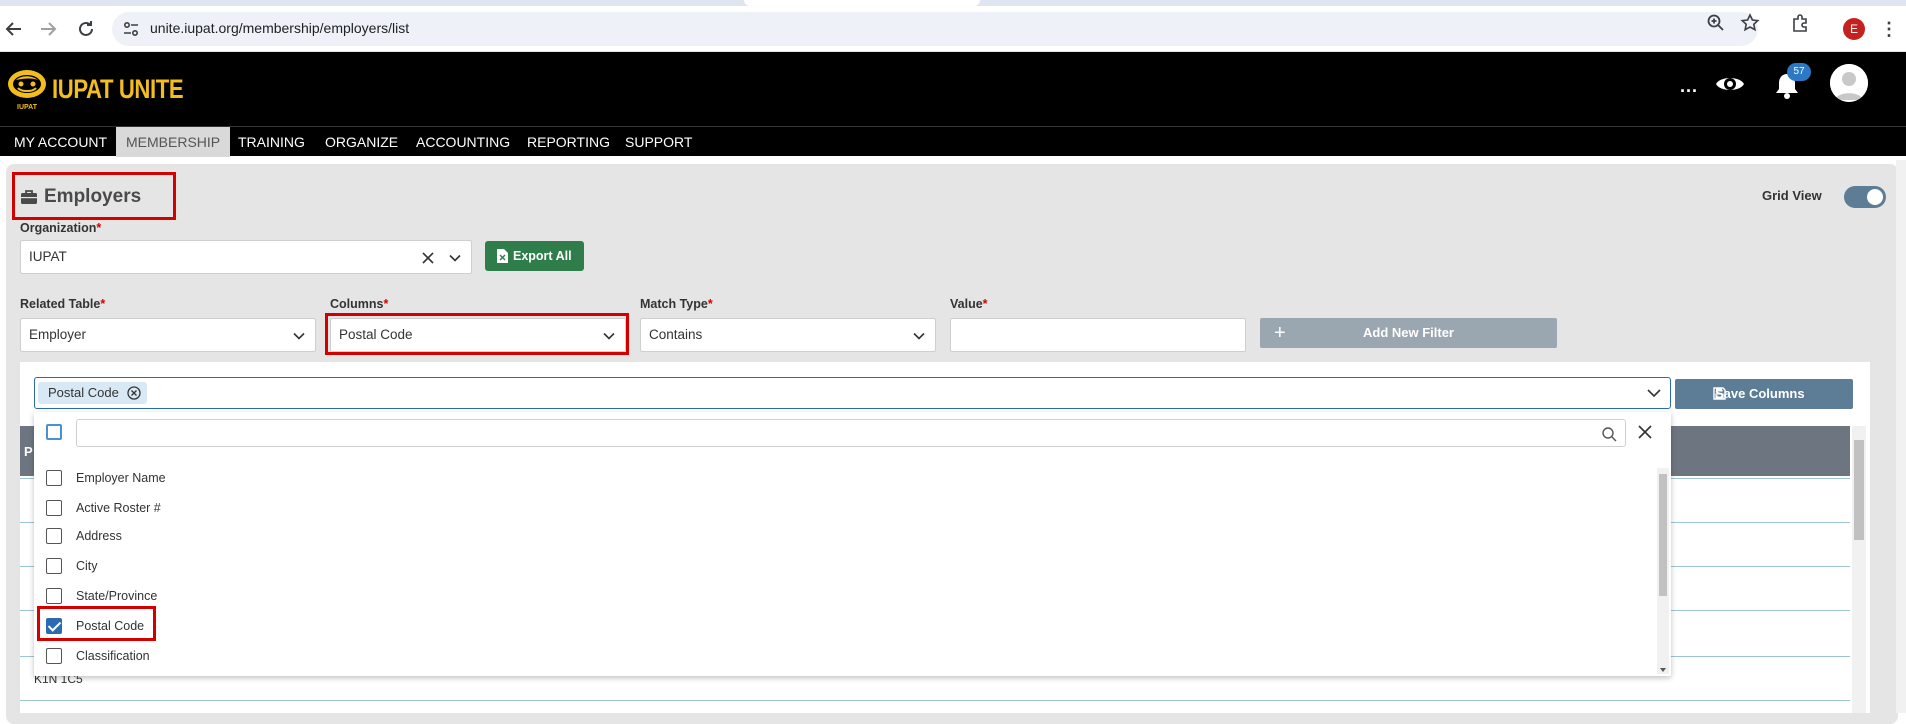  What do you see at coordinates (1716, 23) in the screenshot?
I see `zoom-icon` at bounding box center [1716, 23].